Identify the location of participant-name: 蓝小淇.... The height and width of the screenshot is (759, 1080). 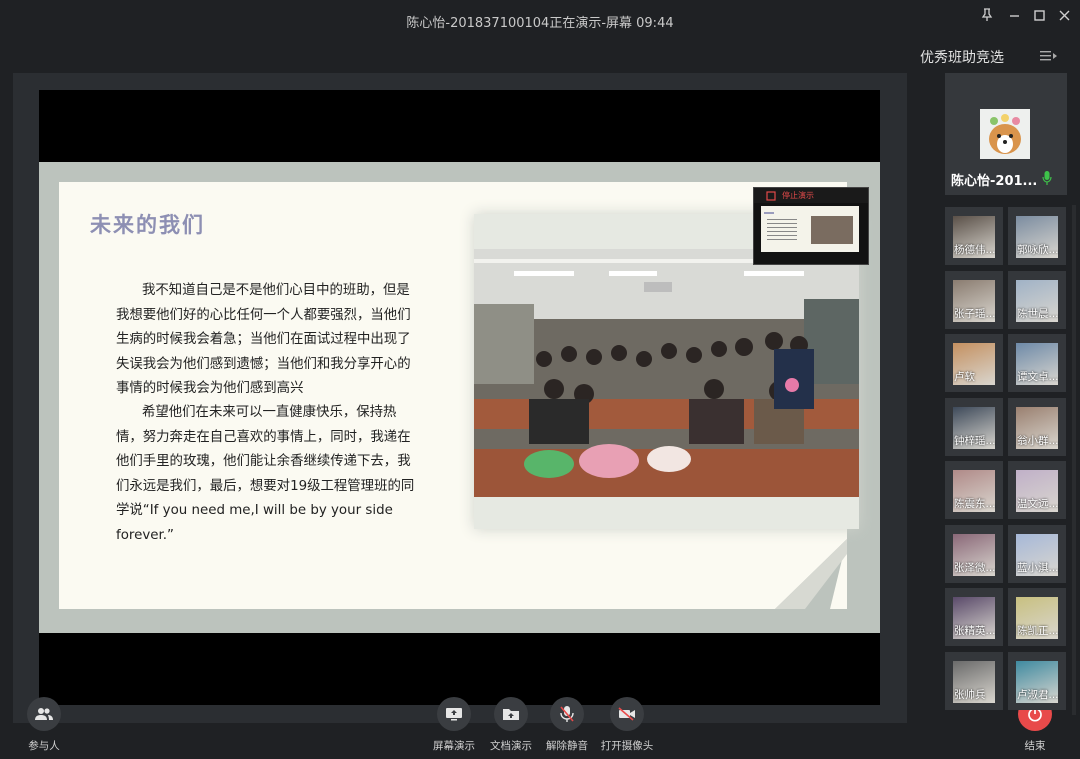
(1038, 567).